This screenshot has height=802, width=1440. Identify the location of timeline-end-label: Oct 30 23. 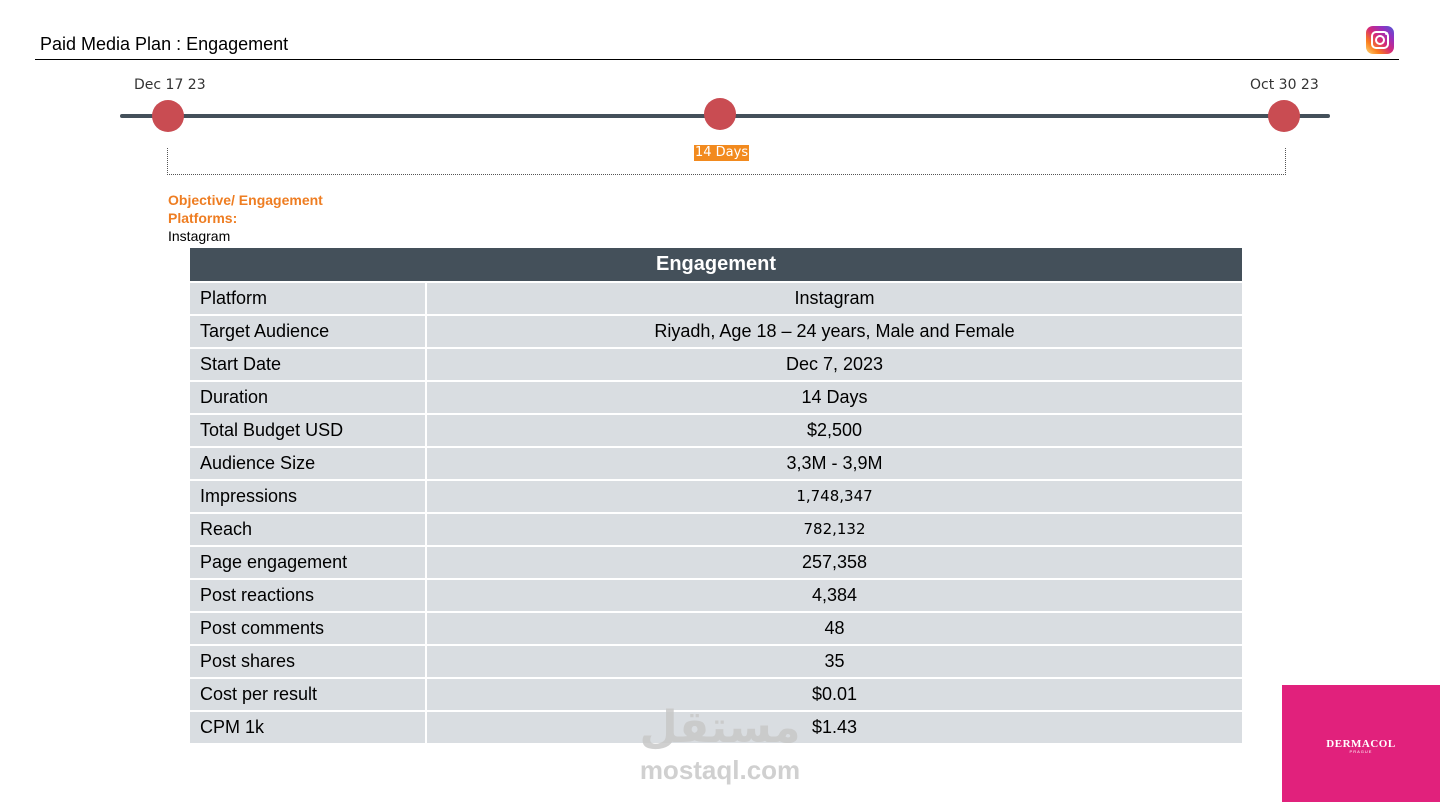
(1284, 85).